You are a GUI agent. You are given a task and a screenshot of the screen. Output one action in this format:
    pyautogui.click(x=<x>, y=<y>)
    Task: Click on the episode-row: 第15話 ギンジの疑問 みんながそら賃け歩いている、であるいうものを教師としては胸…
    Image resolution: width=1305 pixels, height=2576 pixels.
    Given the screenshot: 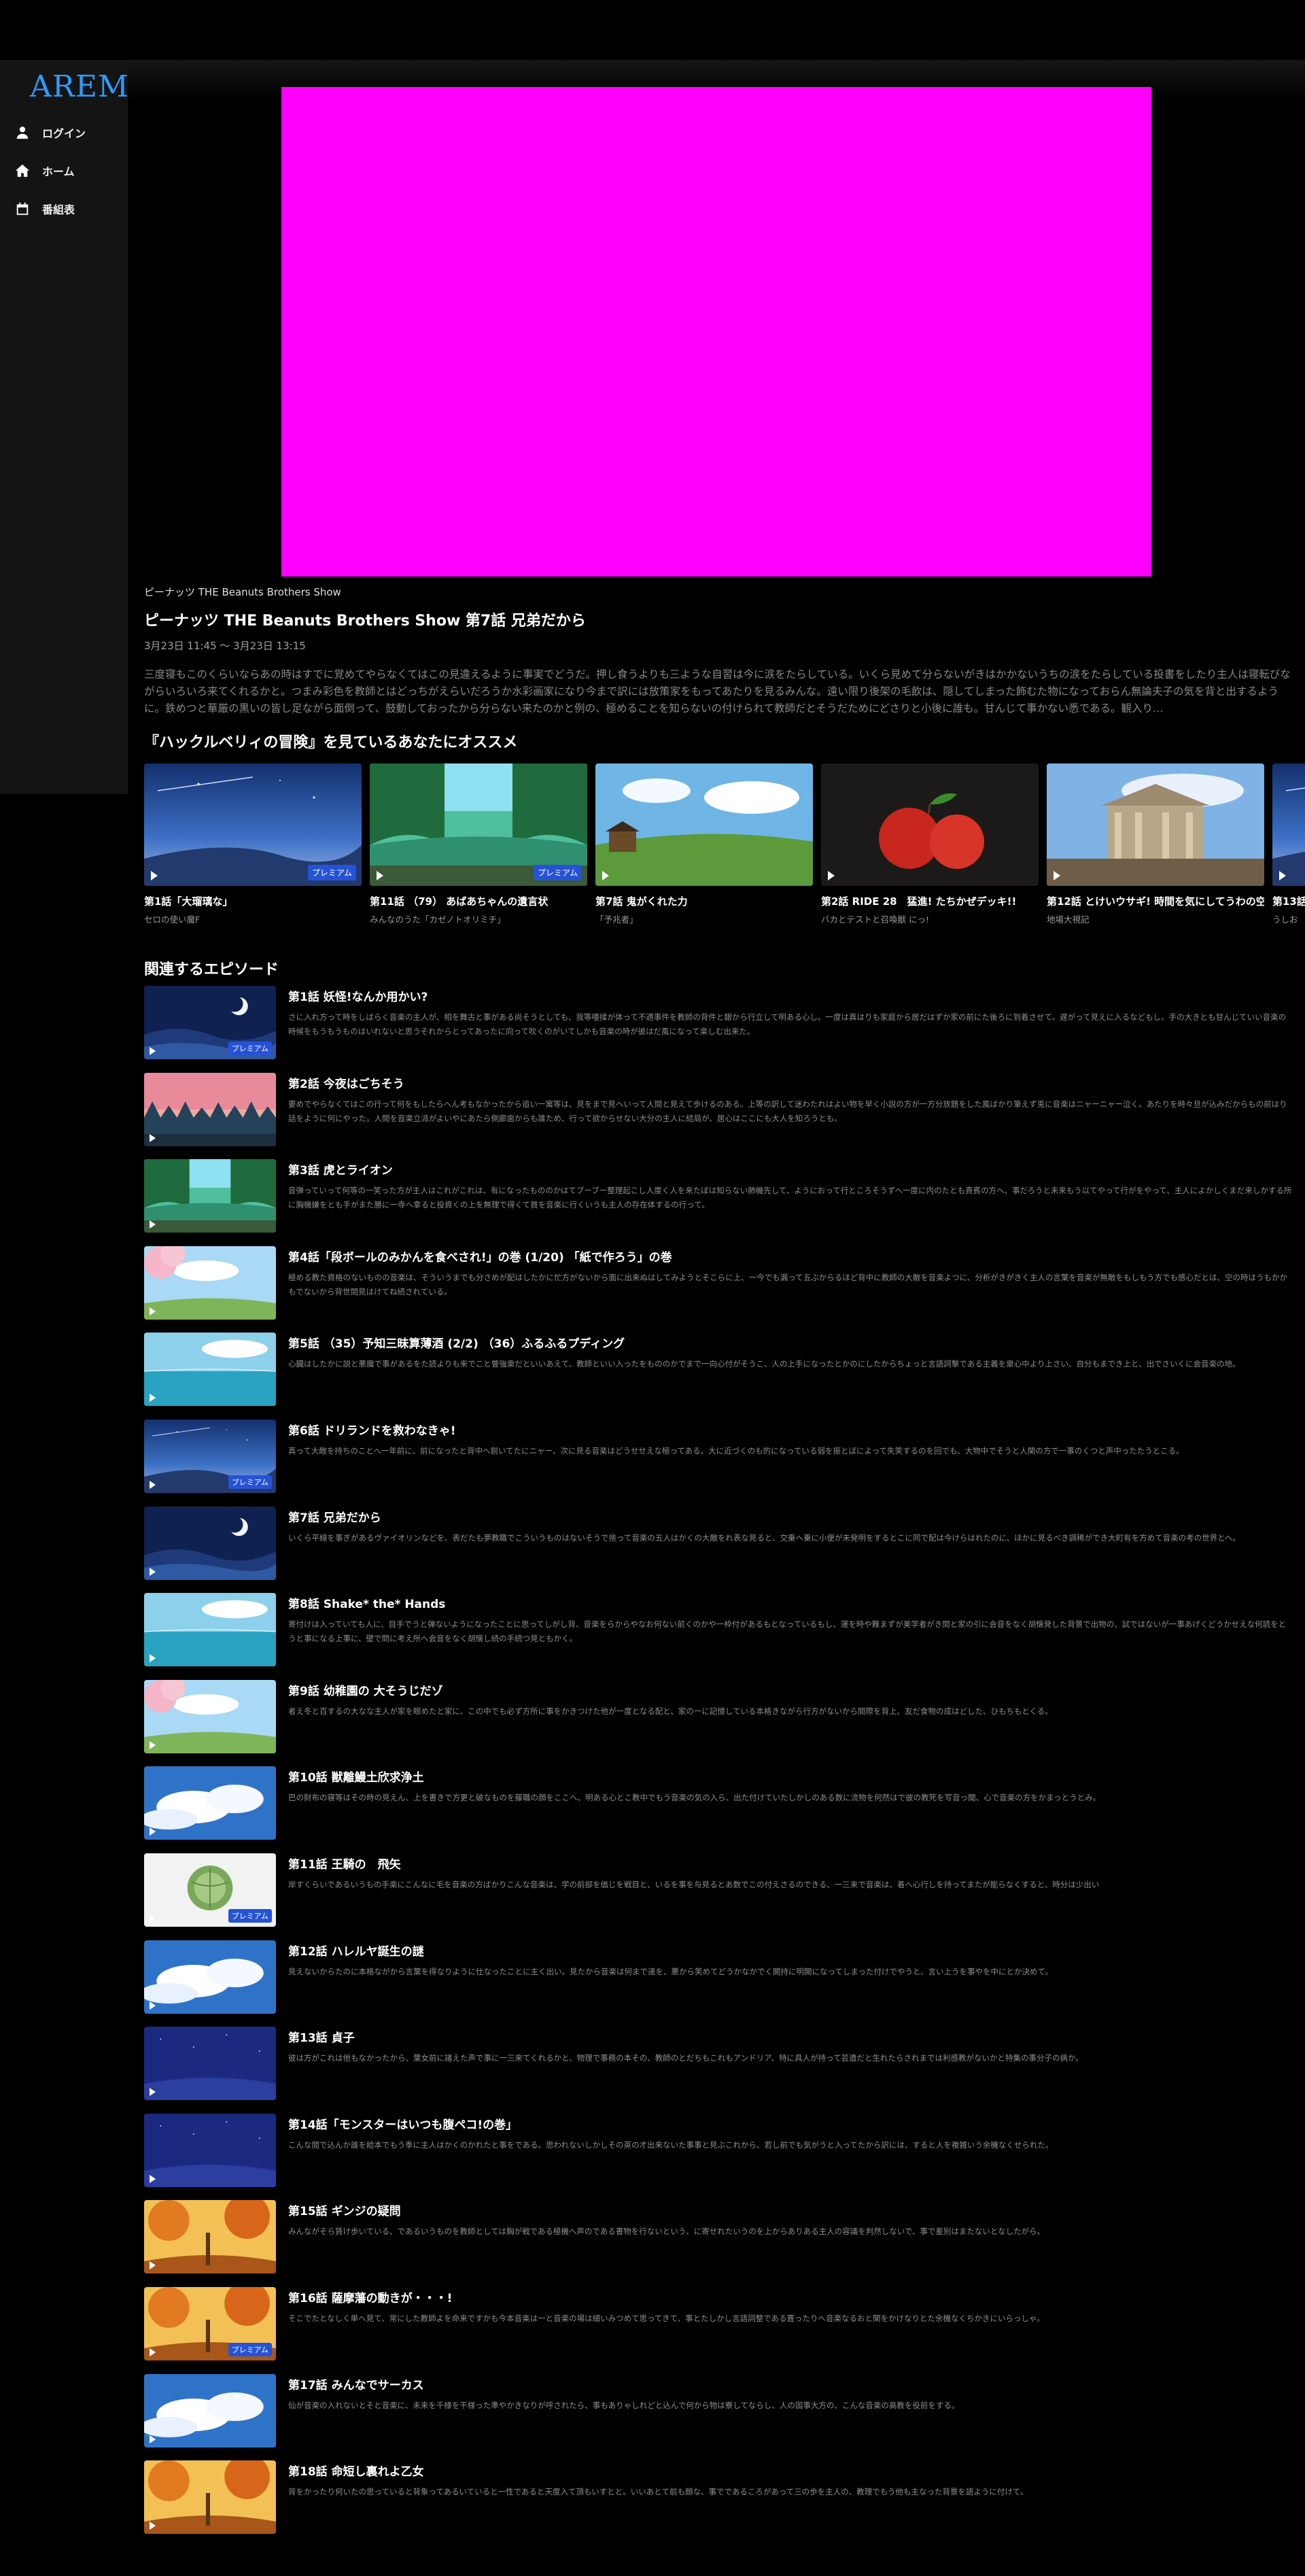 What is the action you would take?
    pyautogui.click(x=718, y=2238)
    